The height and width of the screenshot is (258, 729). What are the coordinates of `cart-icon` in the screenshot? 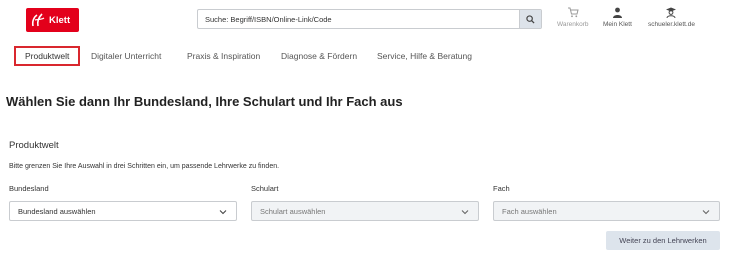 It's located at (573, 12).